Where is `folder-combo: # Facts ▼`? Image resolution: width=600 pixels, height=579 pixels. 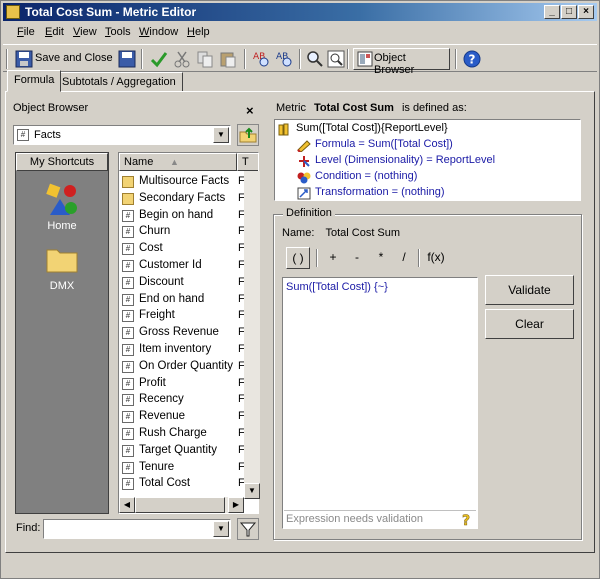 folder-combo: # Facts ▼ is located at coordinates (122, 135).